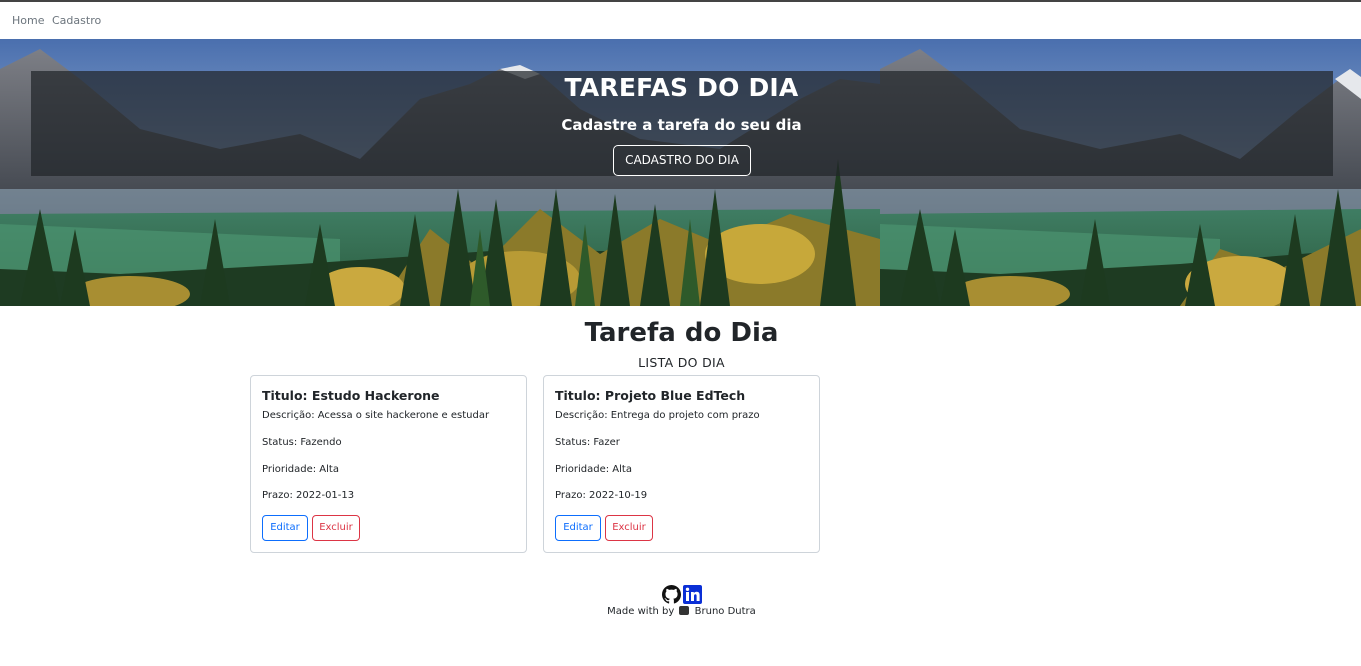  Describe the element at coordinates (680, 20) in the screenshot. I see `navbar: Home Cadastro` at that location.